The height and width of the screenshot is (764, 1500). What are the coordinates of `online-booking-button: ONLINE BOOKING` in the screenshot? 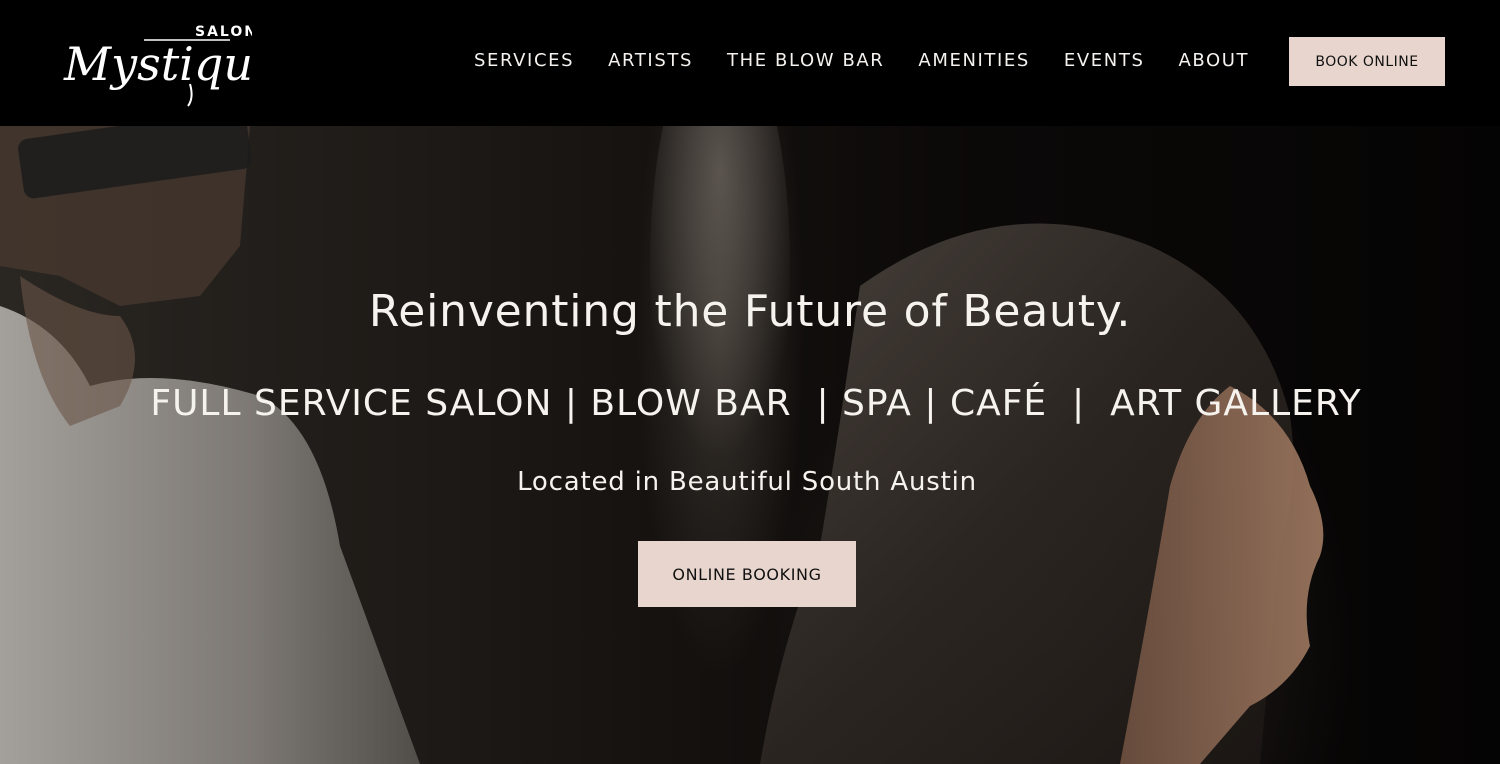 It's located at (747, 574).